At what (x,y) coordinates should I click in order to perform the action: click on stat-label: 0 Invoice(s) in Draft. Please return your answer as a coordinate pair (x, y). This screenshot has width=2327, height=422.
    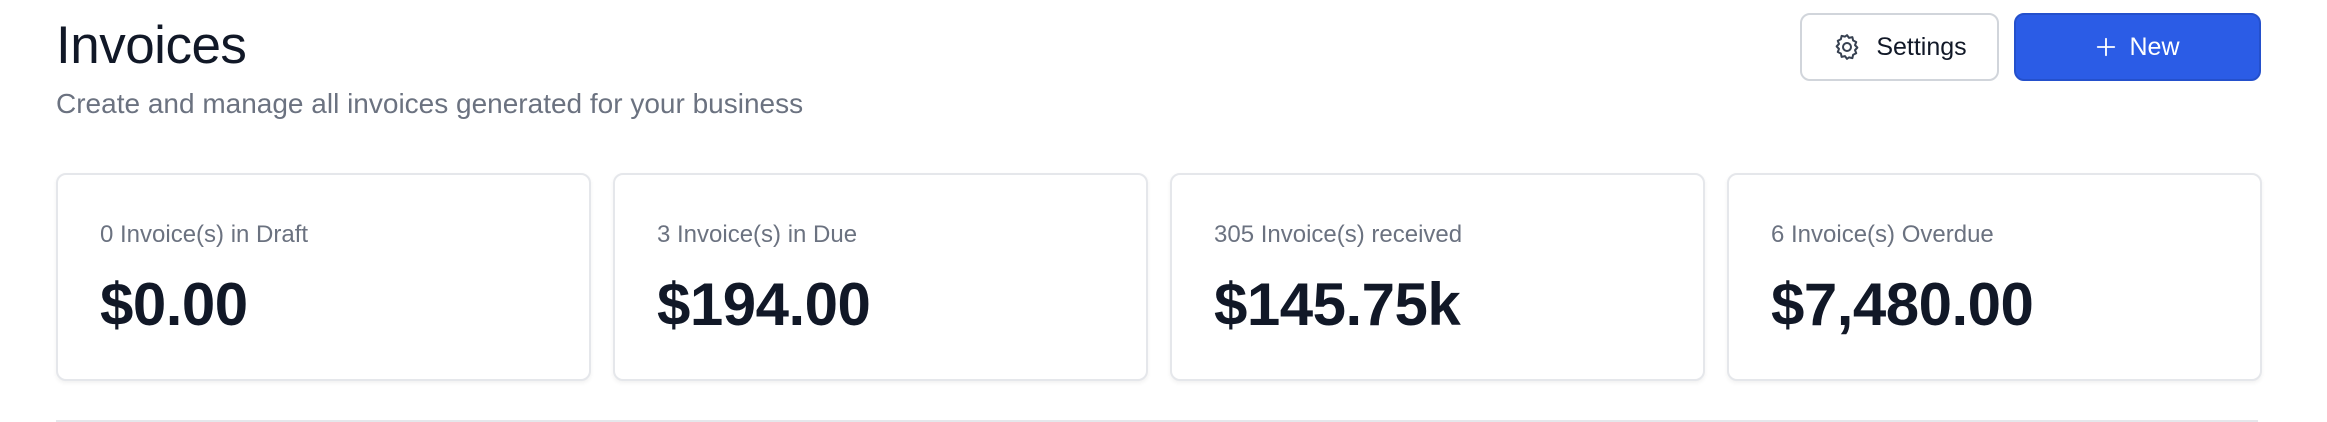
    Looking at the image, I should click on (204, 234).